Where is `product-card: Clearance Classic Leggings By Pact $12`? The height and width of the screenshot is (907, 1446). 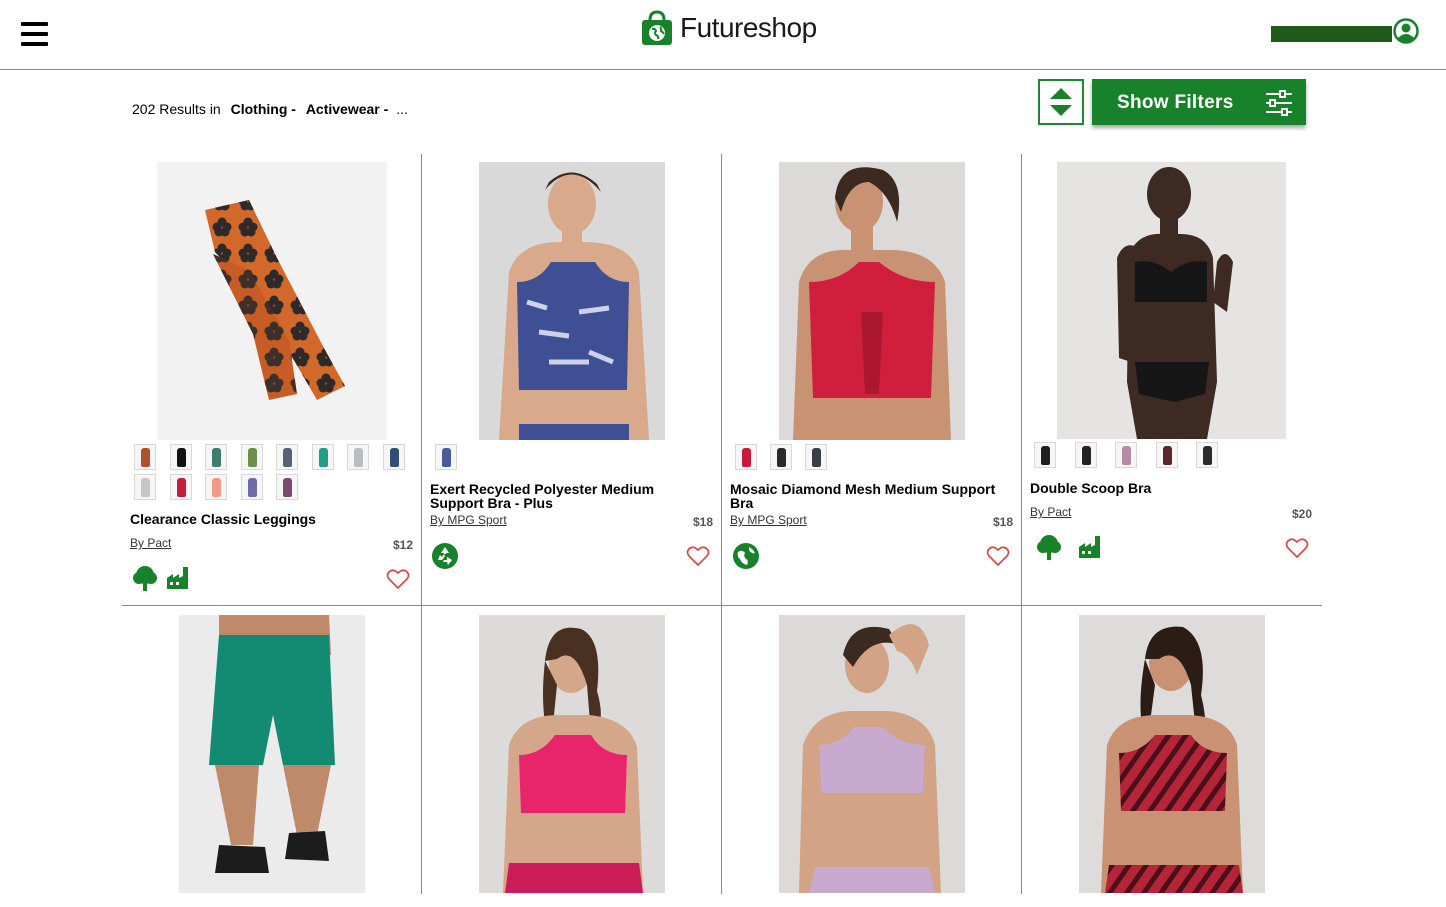
product-card: Clearance Classic Leggings By Pact $12 is located at coordinates (272, 380).